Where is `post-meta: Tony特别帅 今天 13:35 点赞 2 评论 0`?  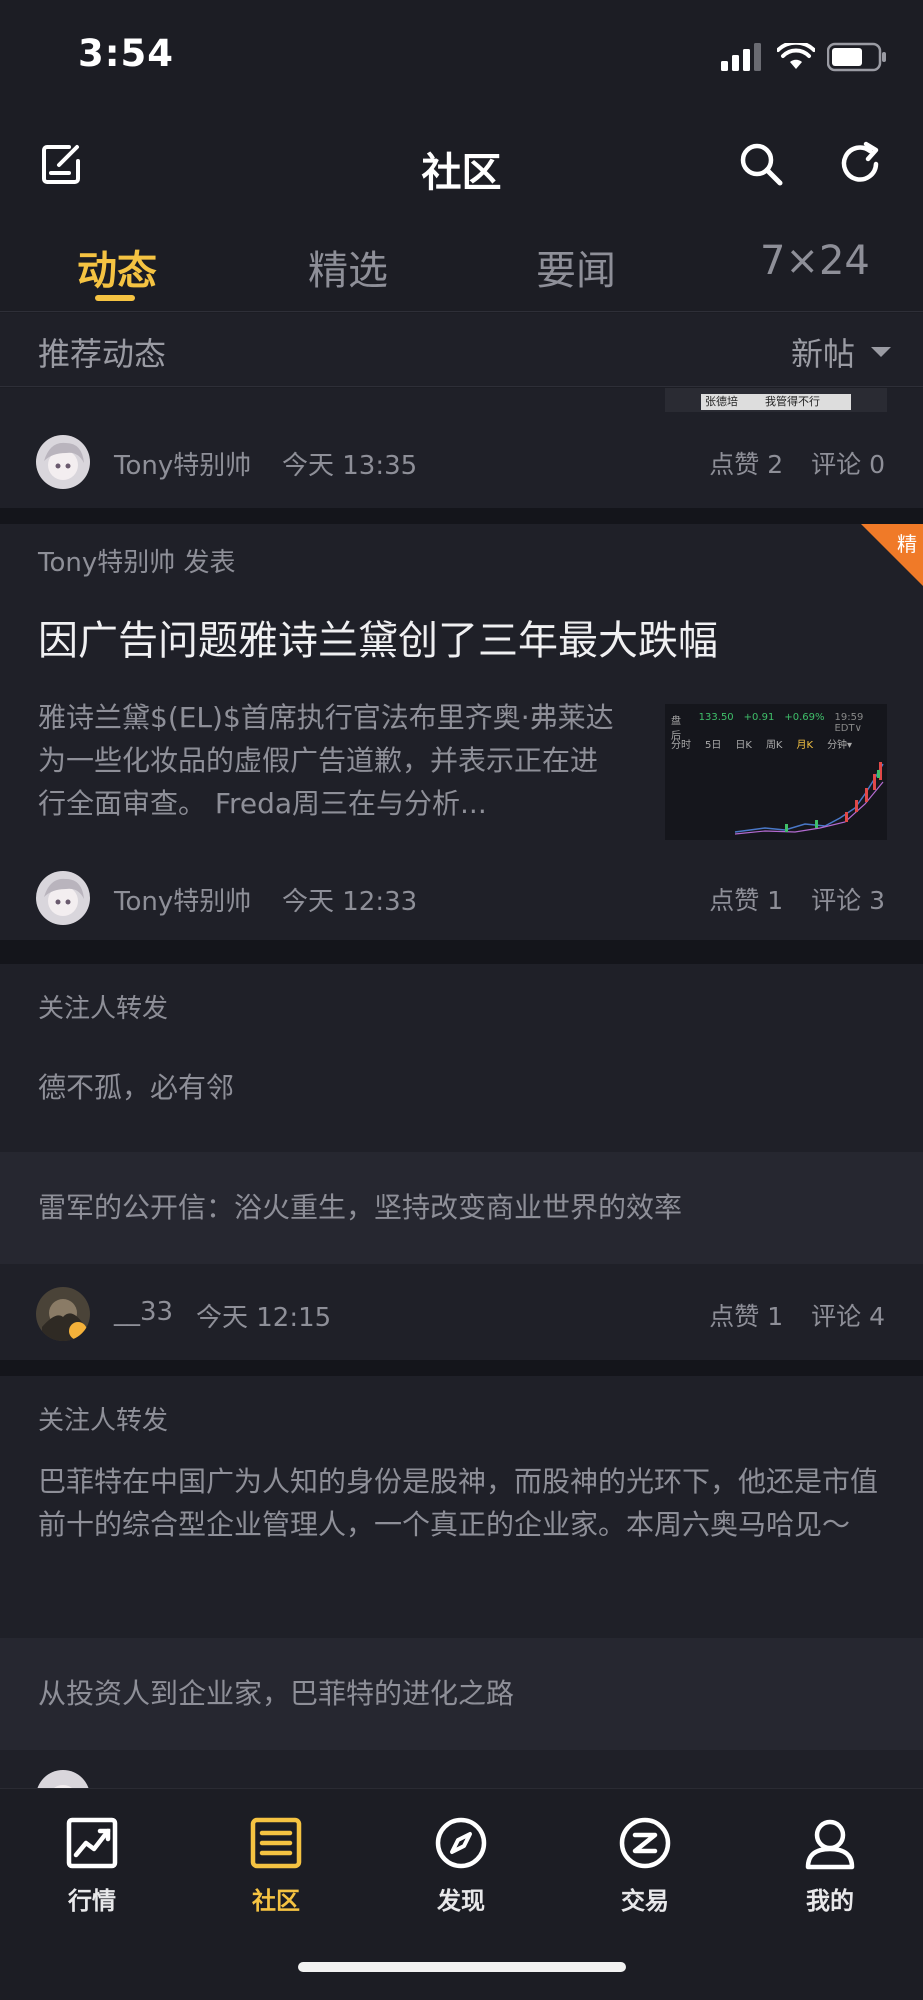 post-meta: Tony特别帅 今天 13:35 点赞 2 评论 0 is located at coordinates (461, 470).